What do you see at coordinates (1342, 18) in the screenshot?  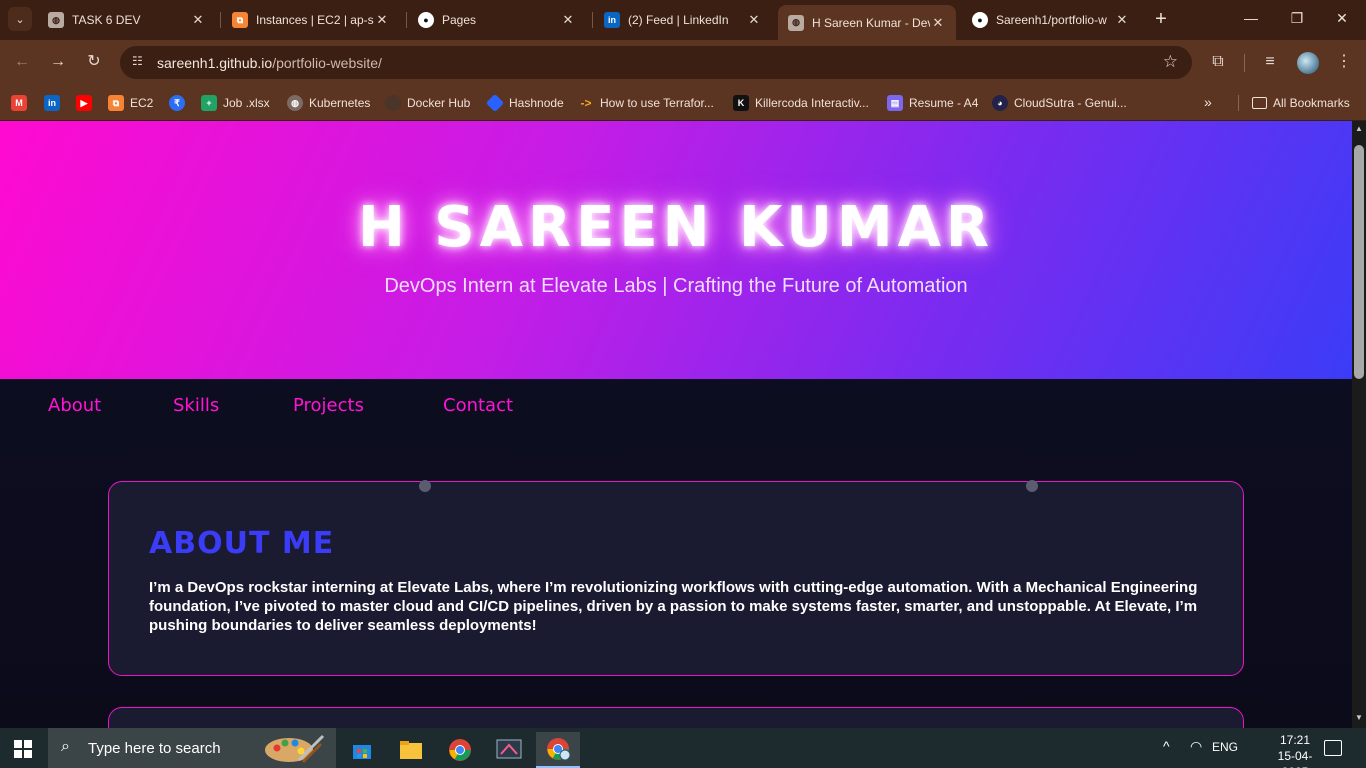 I see `close-window-button: ✕` at bounding box center [1342, 18].